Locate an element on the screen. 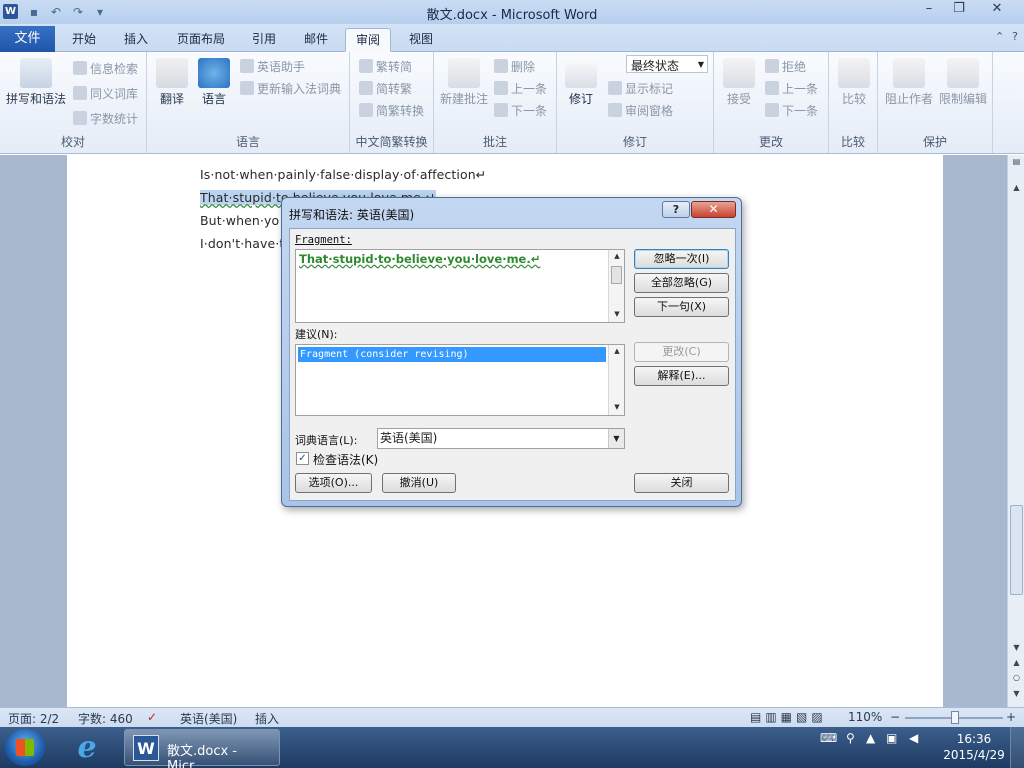 The image size is (1024, 768). show-desktop-button is located at coordinates (1017, 747).